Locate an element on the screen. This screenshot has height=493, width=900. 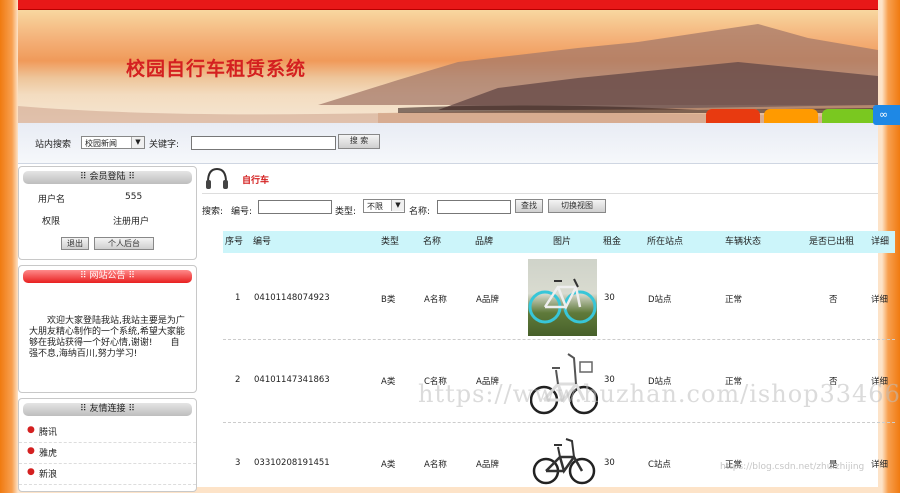
site-title: 校园自行车租赁系统 is located at coordinates (216, 69).